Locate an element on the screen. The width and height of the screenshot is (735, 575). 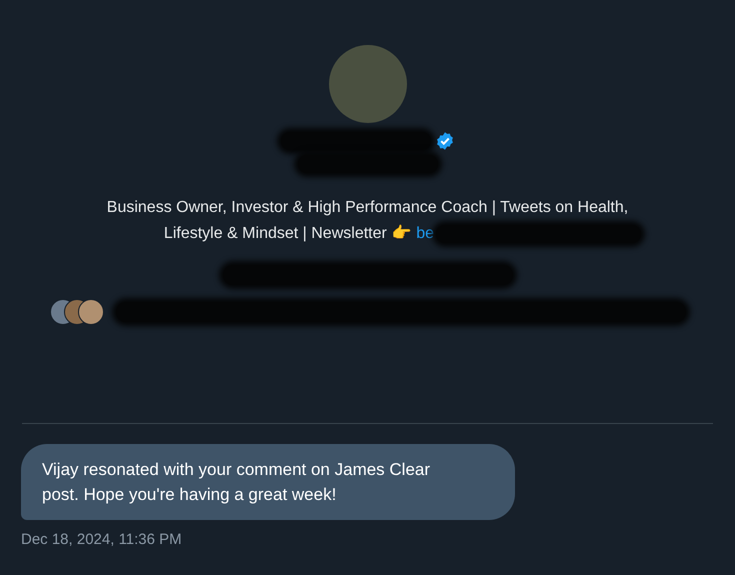
profile-bio: Lifestyle & Mindset | Newsletter 👉 is located at coordinates (288, 234).